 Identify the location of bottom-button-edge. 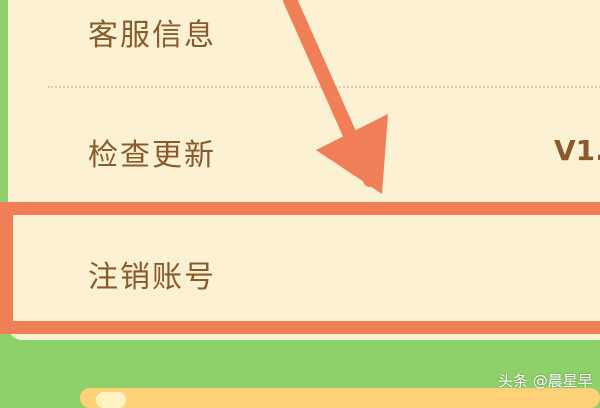
(340, 398).